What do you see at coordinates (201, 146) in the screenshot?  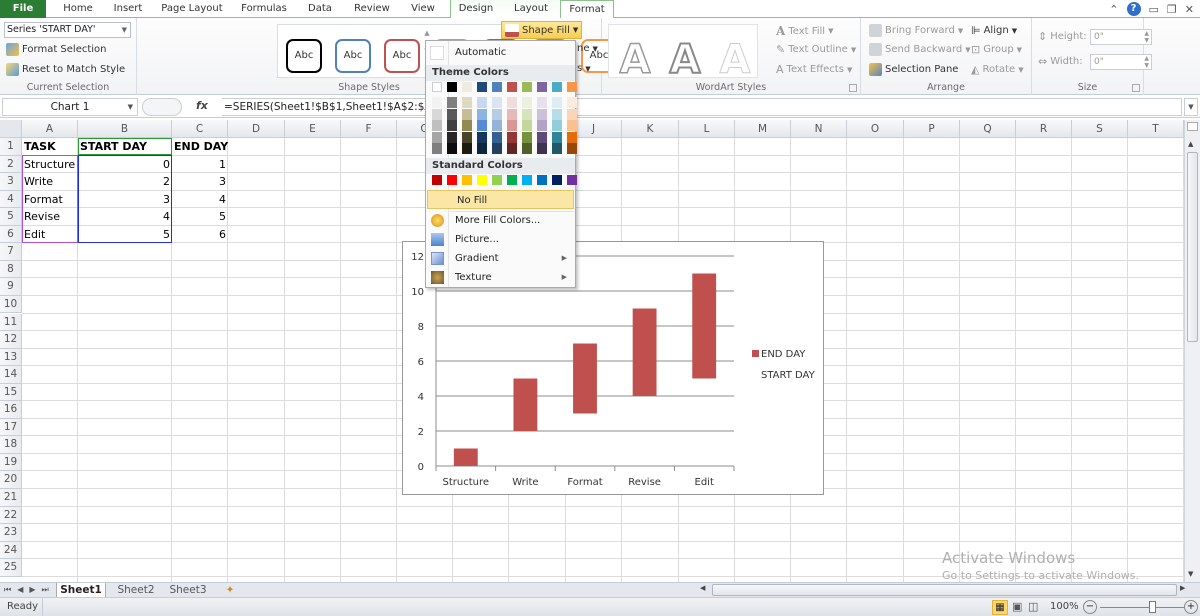 I see `header-cell: END DAY` at bounding box center [201, 146].